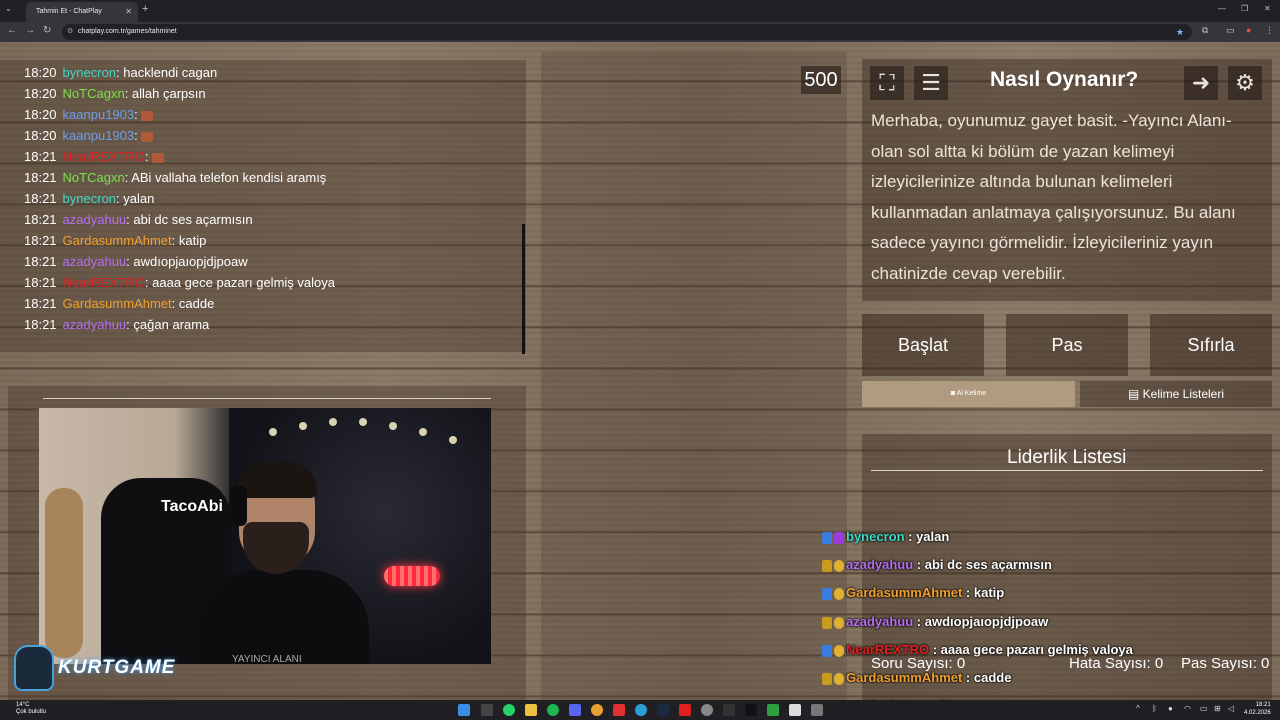 The width and height of the screenshot is (1280, 720). I want to click on document-icon: ☰, so click(931, 83).